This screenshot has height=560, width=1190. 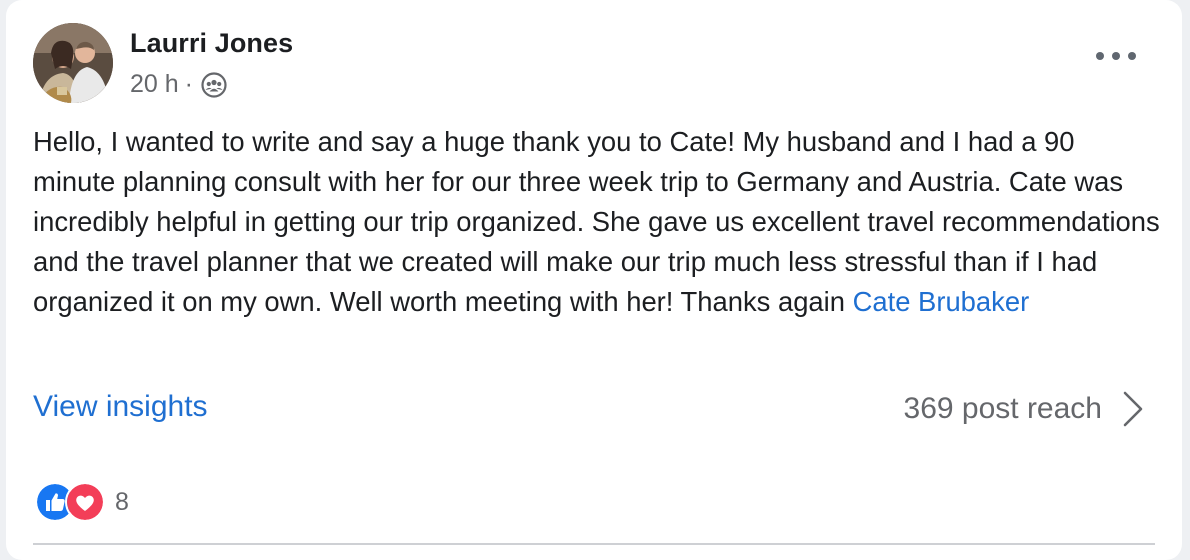 What do you see at coordinates (154, 84) in the screenshot?
I see `post-time: 20 h` at bounding box center [154, 84].